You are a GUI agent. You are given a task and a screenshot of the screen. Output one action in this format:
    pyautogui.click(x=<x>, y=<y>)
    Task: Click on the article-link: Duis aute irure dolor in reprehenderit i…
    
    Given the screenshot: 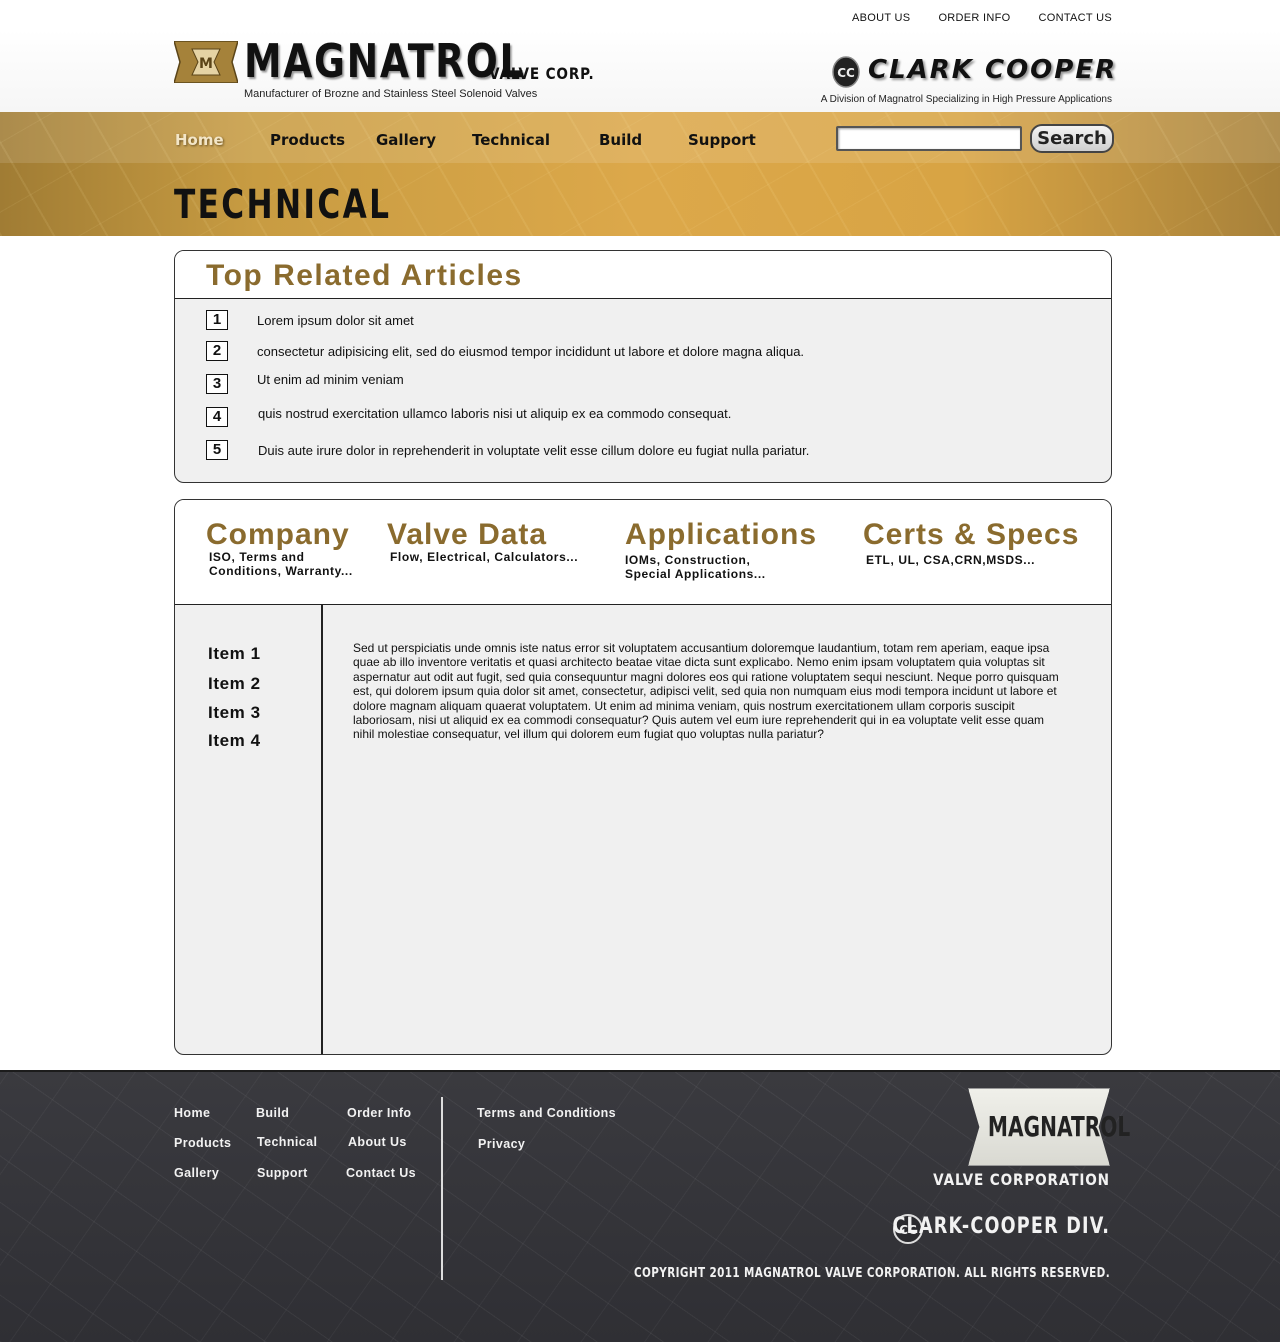 What is the action you would take?
    pyautogui.click(x=533, y=450)
    